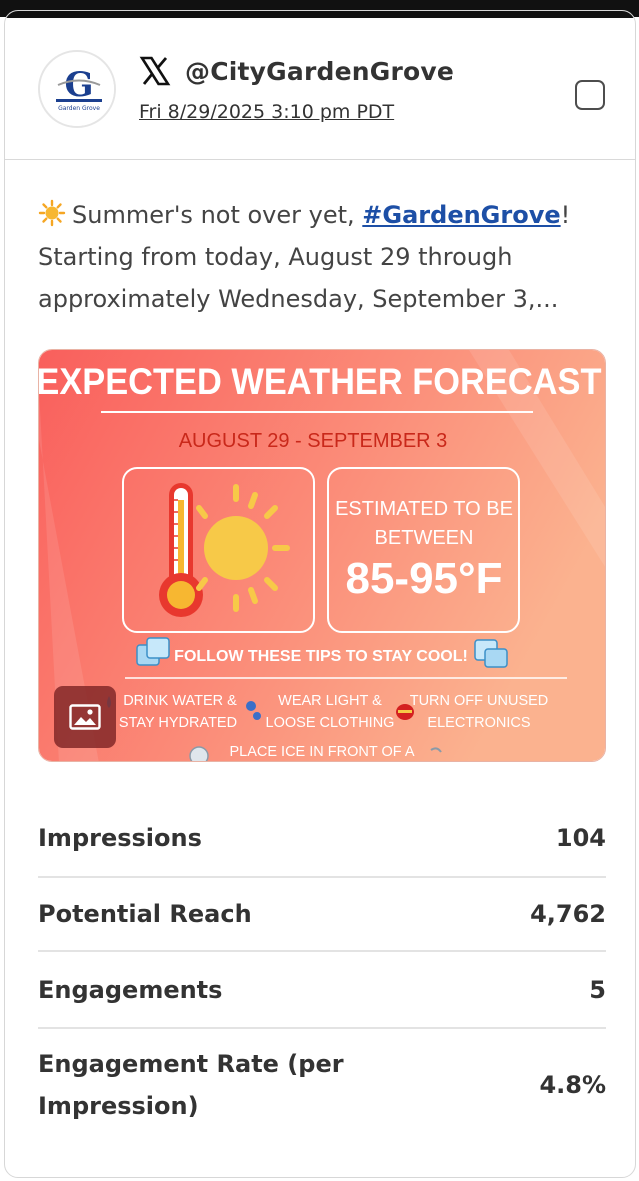 The height and width of the screenshot is (1181, 639). What do you see at coordinates (120, 837) in the screenshot?
I see `stat-label: Impressions` at bounding box center [120, 837].